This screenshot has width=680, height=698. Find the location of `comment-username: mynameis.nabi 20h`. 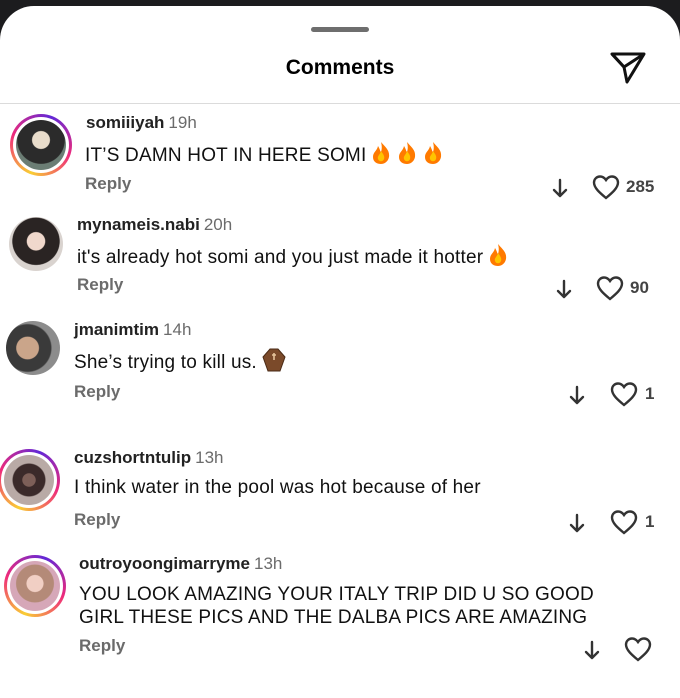

comment-username: mynameis.nabi 20h is located at coordinates (154, 225).